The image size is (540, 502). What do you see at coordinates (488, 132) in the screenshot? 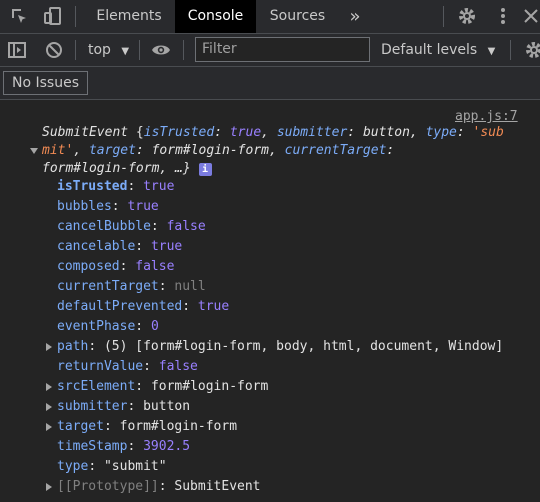
I see `summary-value: 'sub` at bounding box center [488, 132].